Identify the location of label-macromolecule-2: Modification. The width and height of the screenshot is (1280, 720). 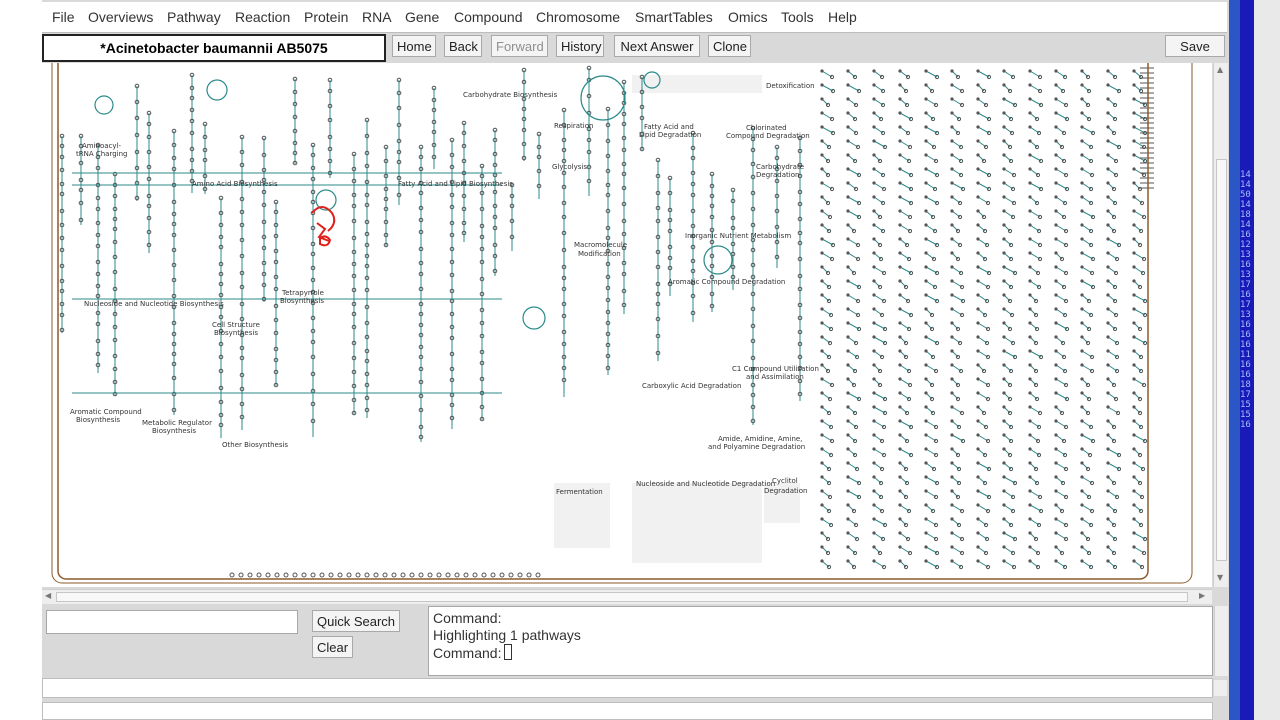
(599, 254).